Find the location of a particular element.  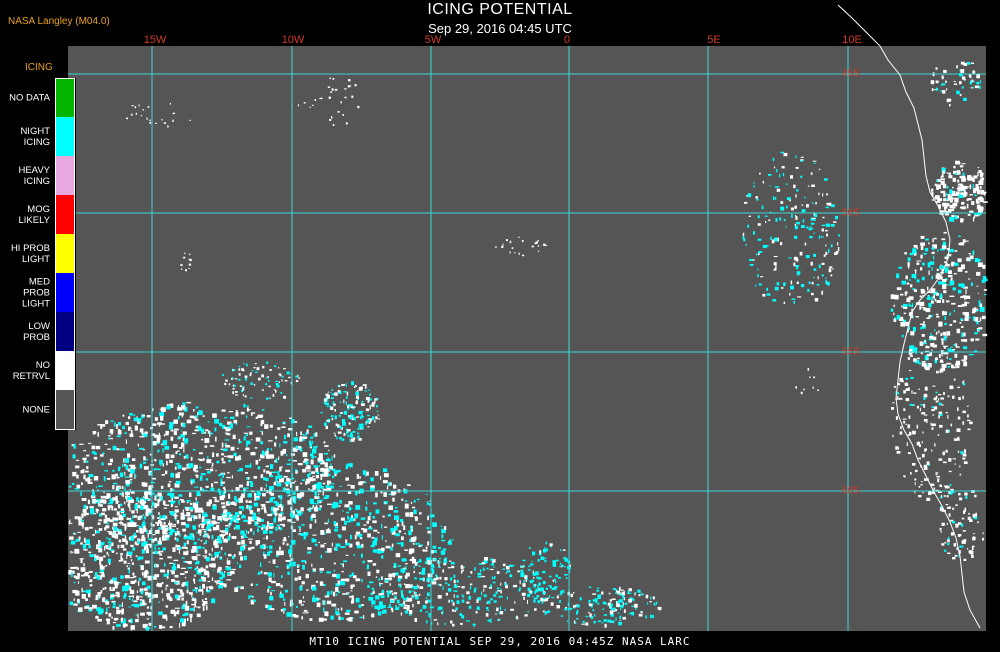

legend-swatch is located at coordinates (65, 253).